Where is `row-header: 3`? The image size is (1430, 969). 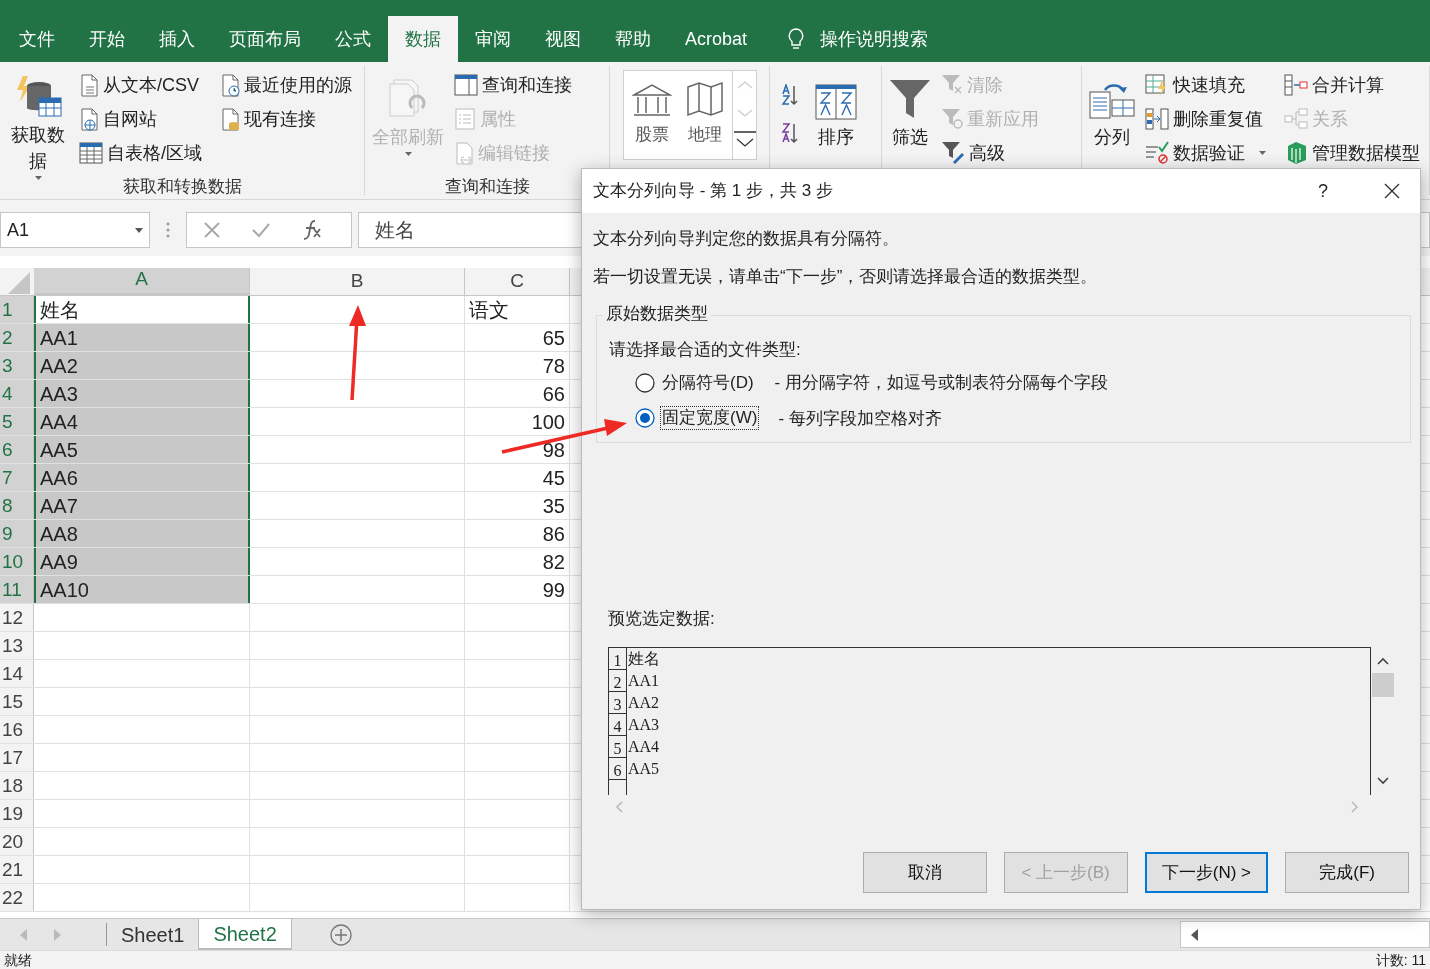
row-header: 3 is located at coordinates (17, 365).